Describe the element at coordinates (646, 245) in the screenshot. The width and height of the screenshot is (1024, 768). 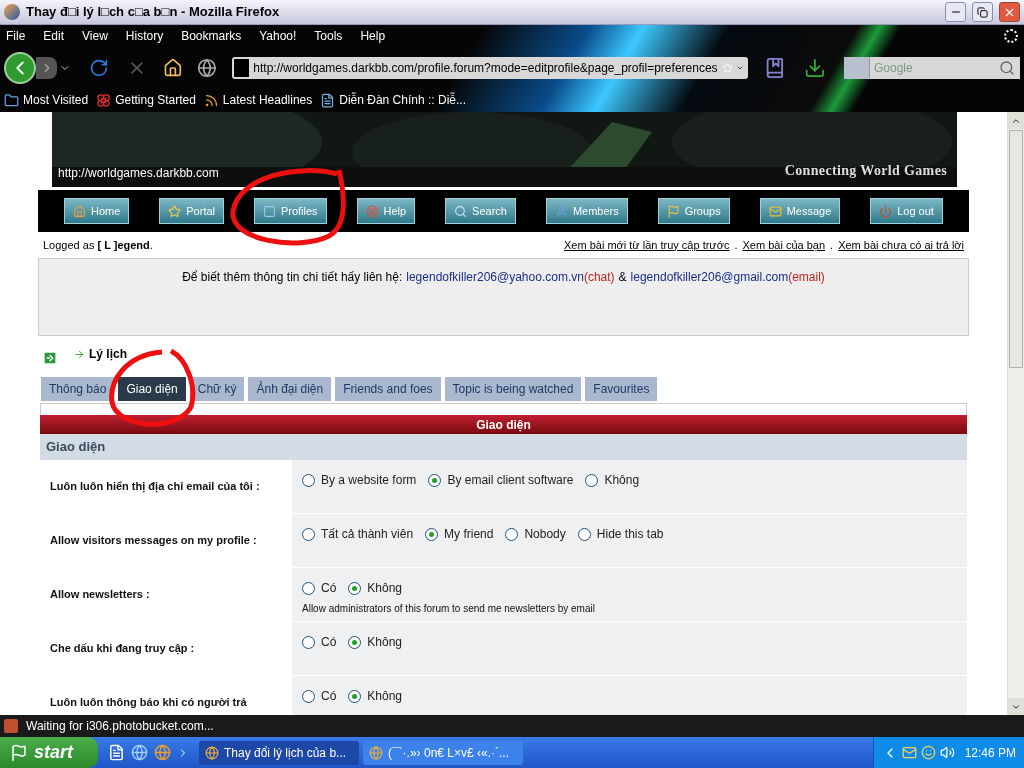
I see `quick-link: Xem bài mới từ lần truy cập trước` at that location.